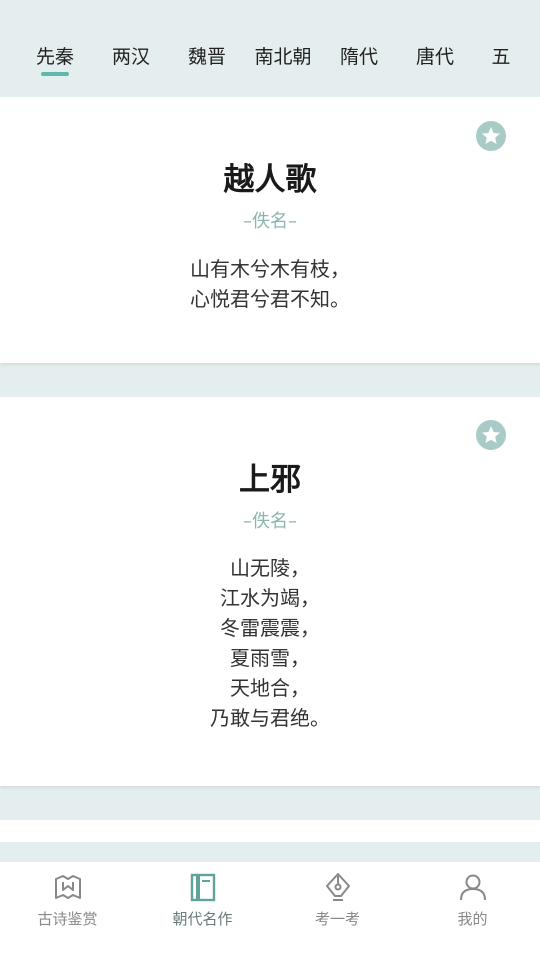 Image resolution: width=540 pixels, height=961 pixels. I want to click on dynasty-tab-bar: 先秦 两汉 魏晋 南北朝 隋代 唐代 五, so click(270, 48).